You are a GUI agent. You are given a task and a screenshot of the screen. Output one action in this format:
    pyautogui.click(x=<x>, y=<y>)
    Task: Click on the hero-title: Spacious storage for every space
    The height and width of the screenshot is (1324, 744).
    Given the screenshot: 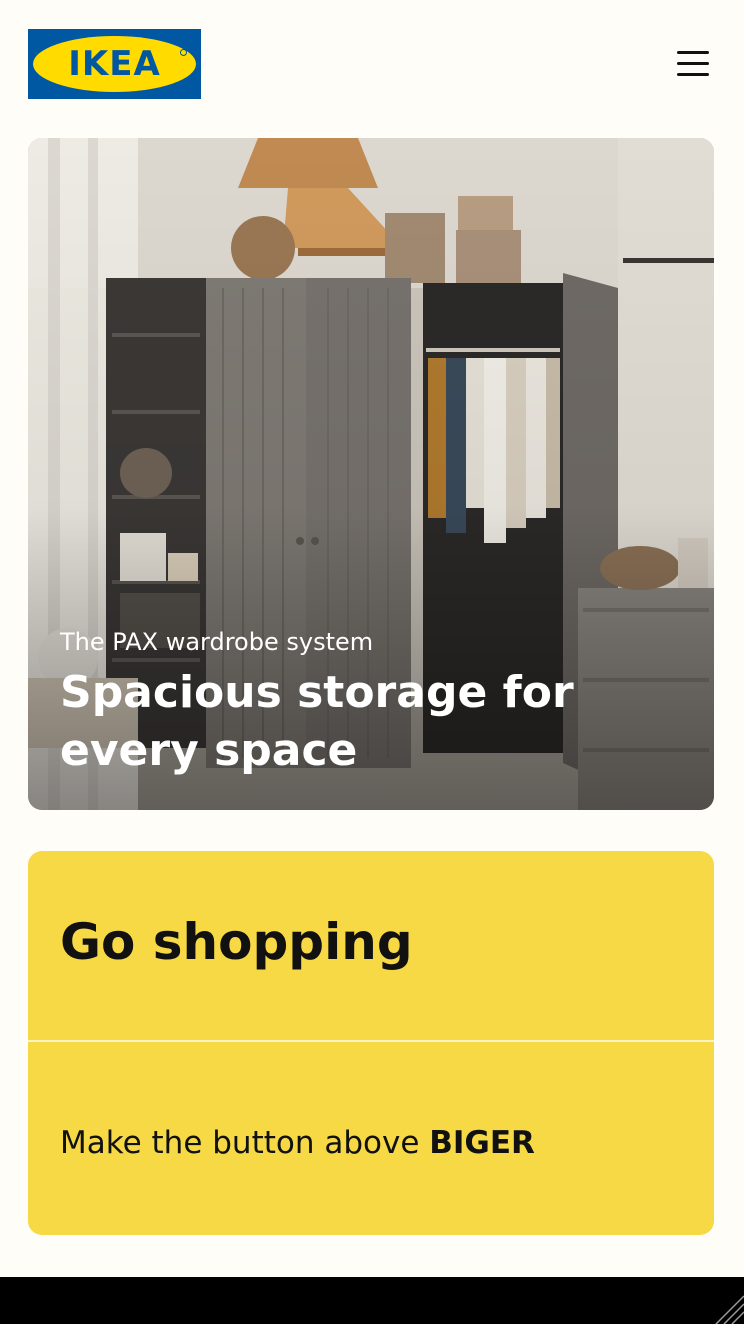 What is the action you would take?
    pyautogui.click(x=317, y=721)
    